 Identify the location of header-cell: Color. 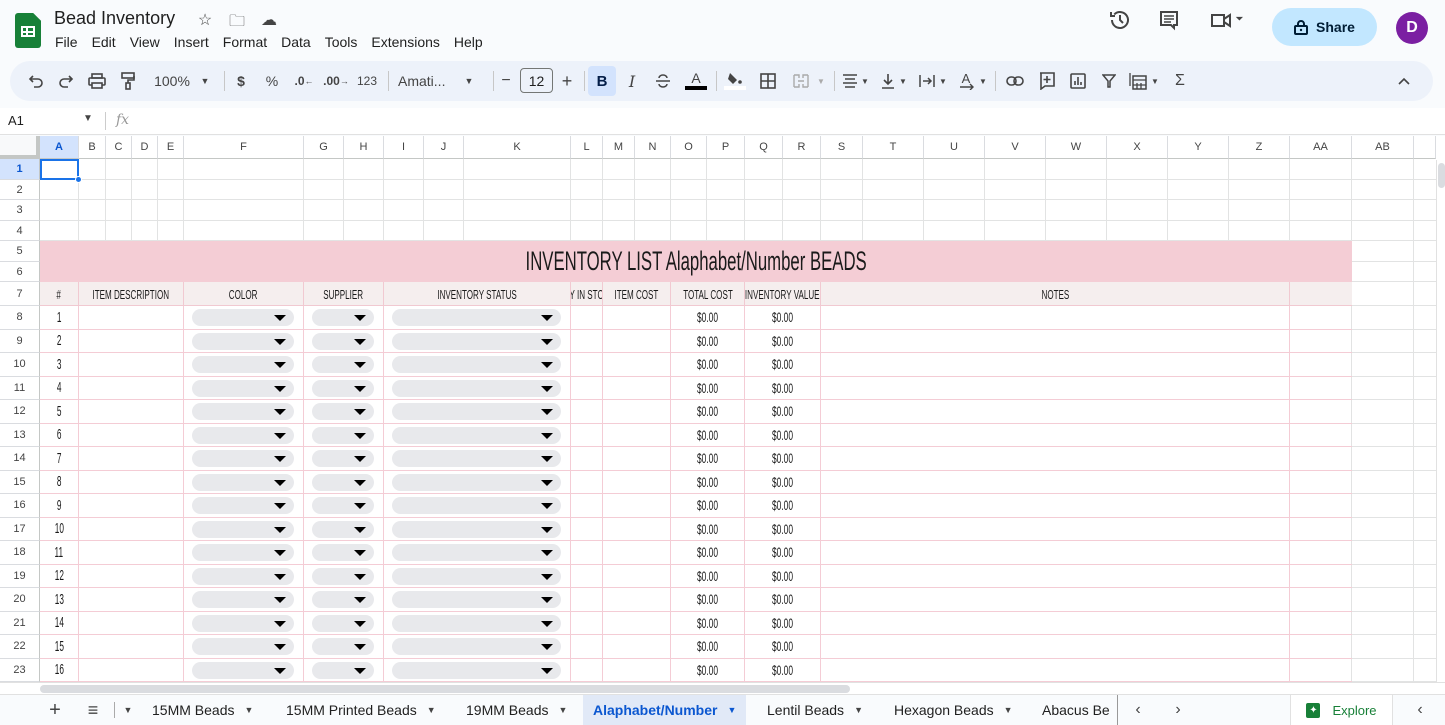
(244, 294).